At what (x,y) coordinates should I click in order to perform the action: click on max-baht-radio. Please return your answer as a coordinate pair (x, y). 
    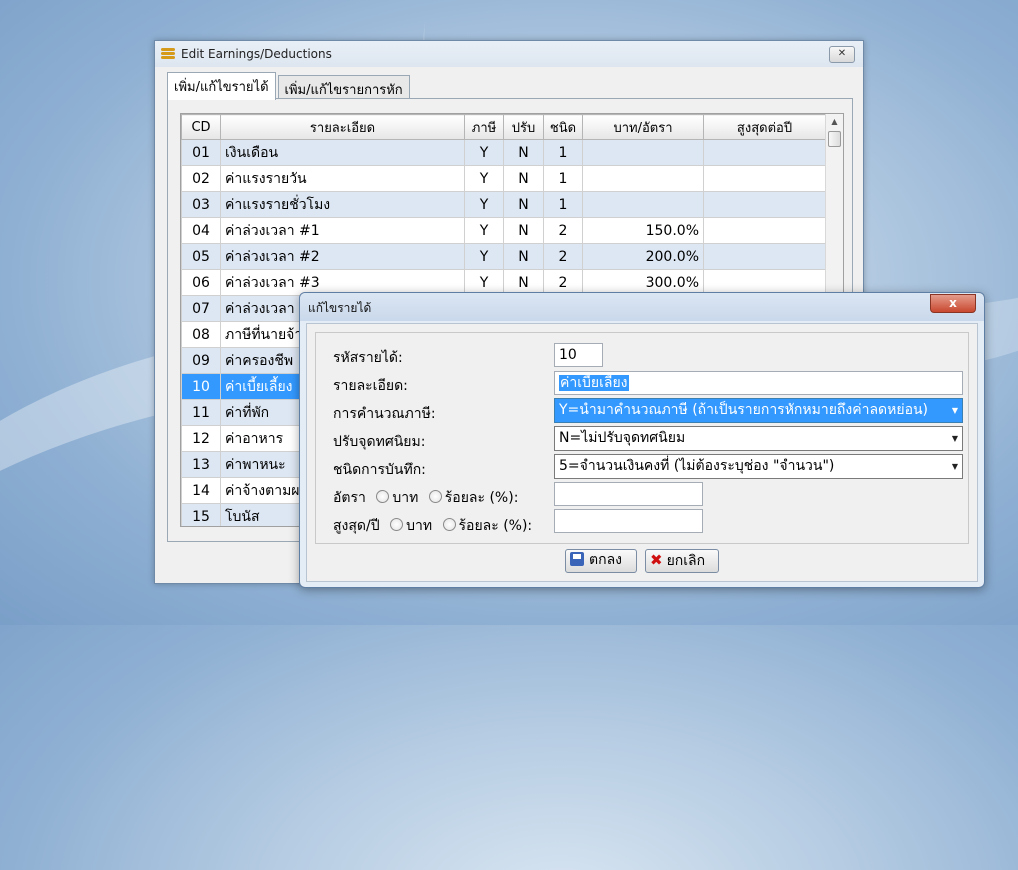
    Looking at the image, I should click on (397, 524).